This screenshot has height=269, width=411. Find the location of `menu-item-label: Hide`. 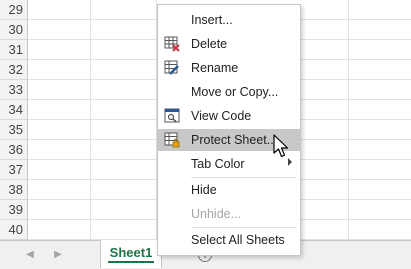

menu-item-label: Hide is located at coordinates (204, 190).